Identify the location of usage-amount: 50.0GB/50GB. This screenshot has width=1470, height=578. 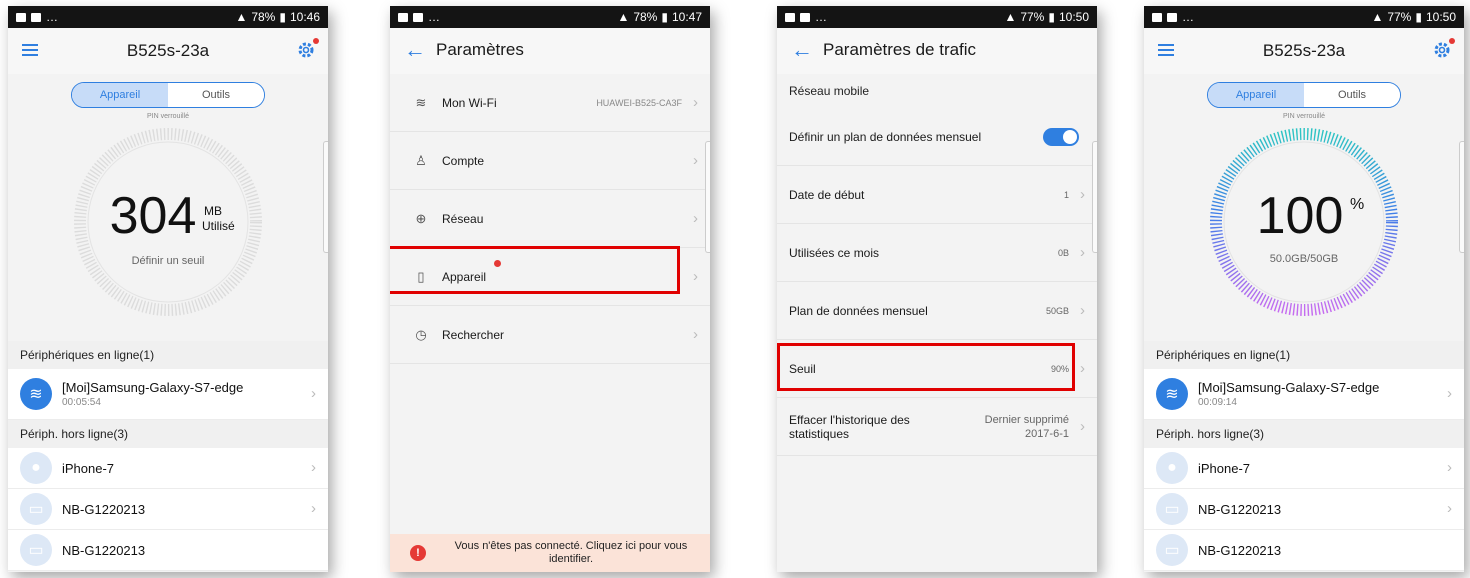
(1304, 259).